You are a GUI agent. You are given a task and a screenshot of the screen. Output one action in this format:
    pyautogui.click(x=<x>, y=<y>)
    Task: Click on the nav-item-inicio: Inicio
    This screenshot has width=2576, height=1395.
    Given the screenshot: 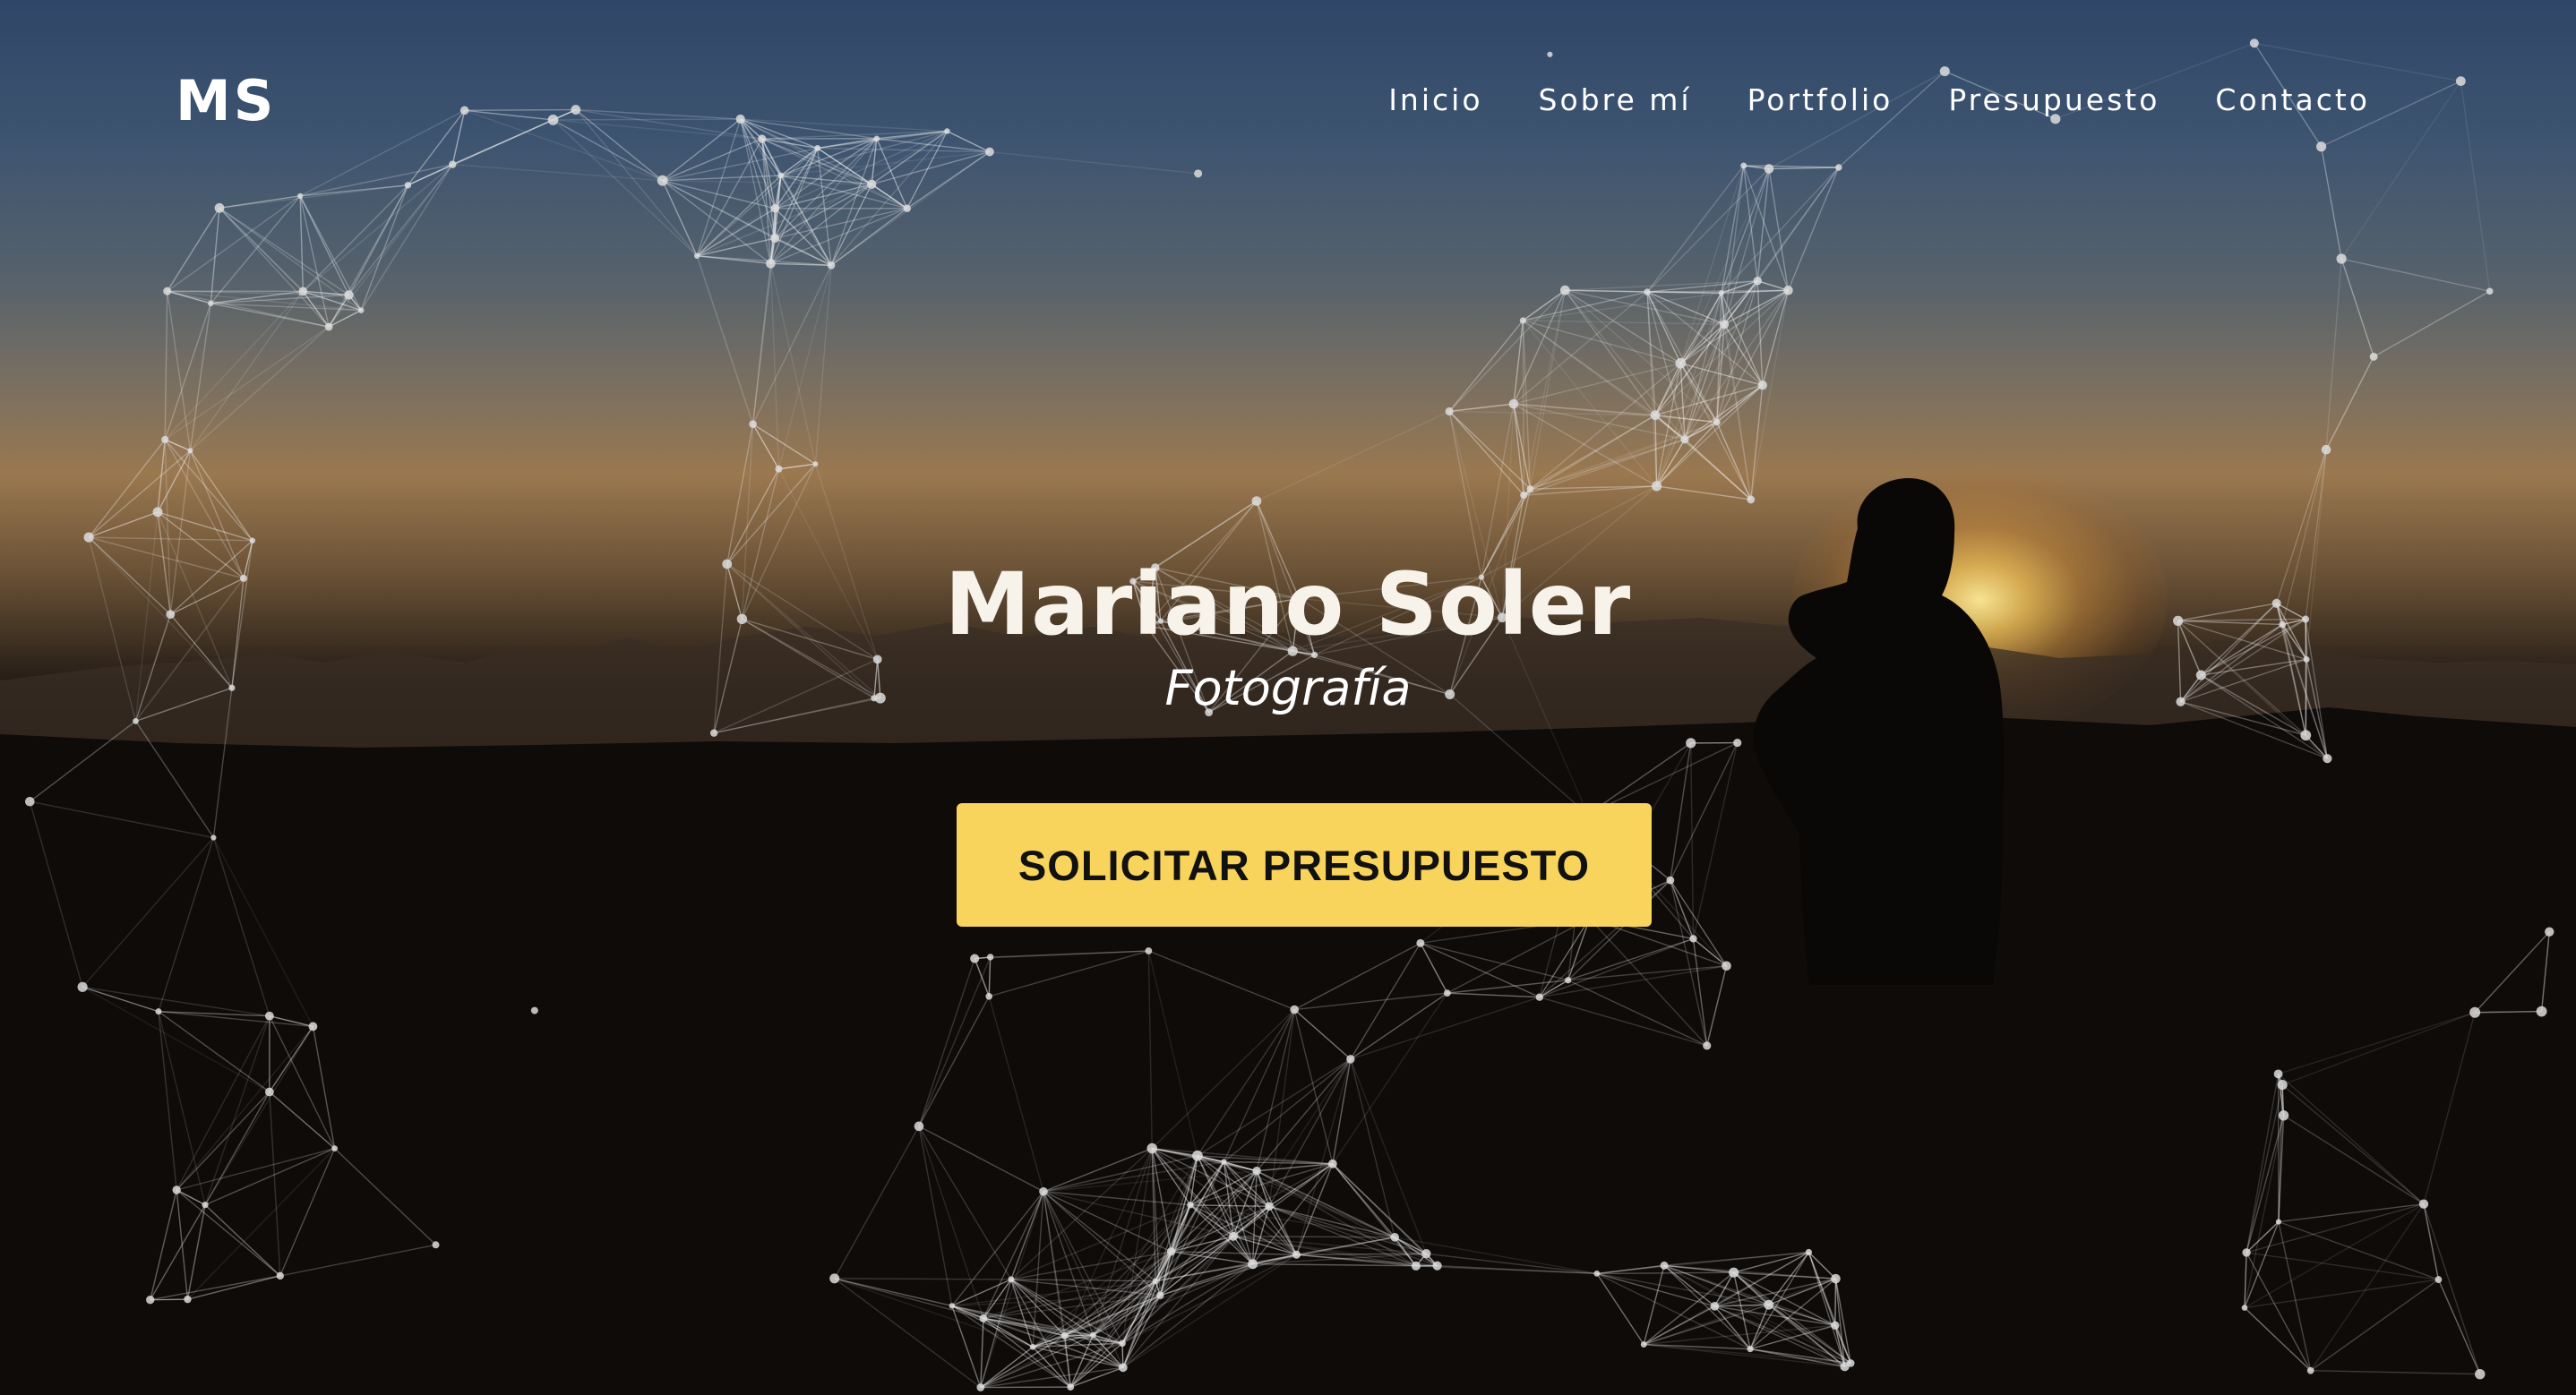 What is the action you would take?
    pyautogui.click(x=1435, y=99)
    